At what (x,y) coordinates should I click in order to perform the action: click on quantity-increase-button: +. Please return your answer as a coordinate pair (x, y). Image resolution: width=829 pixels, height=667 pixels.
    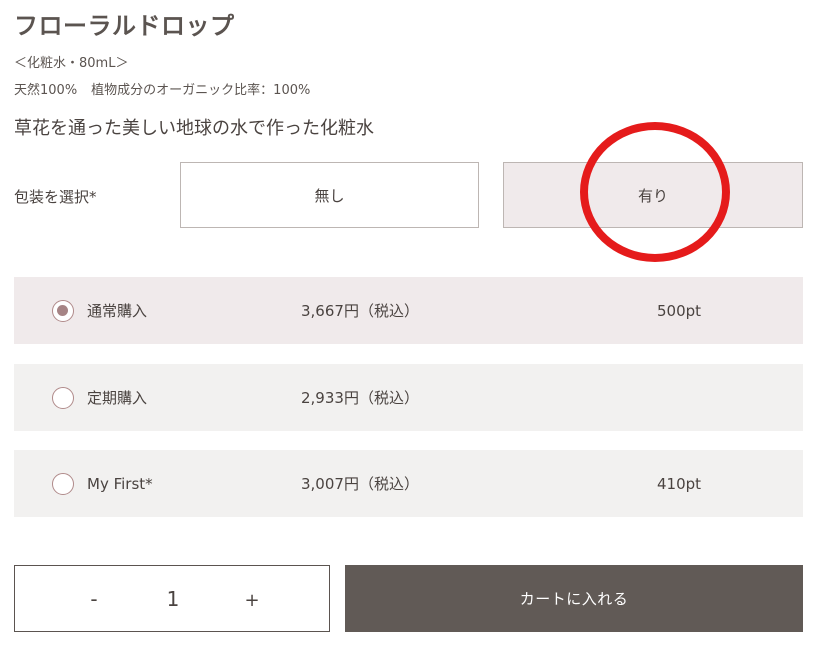
    Looking at the image, I should click on (252, 601).